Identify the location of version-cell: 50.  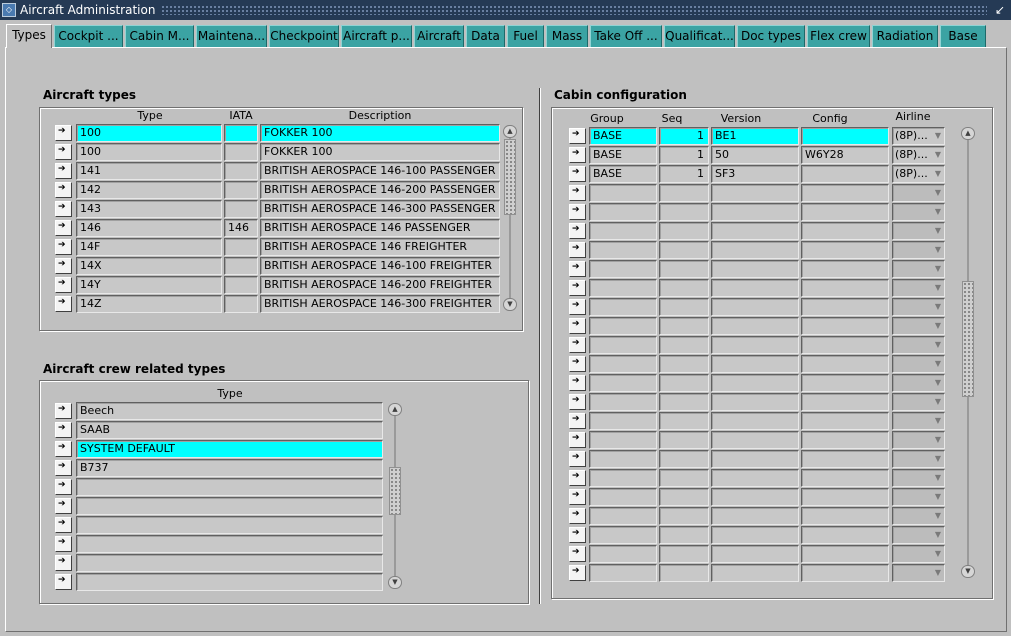
(755, 155).